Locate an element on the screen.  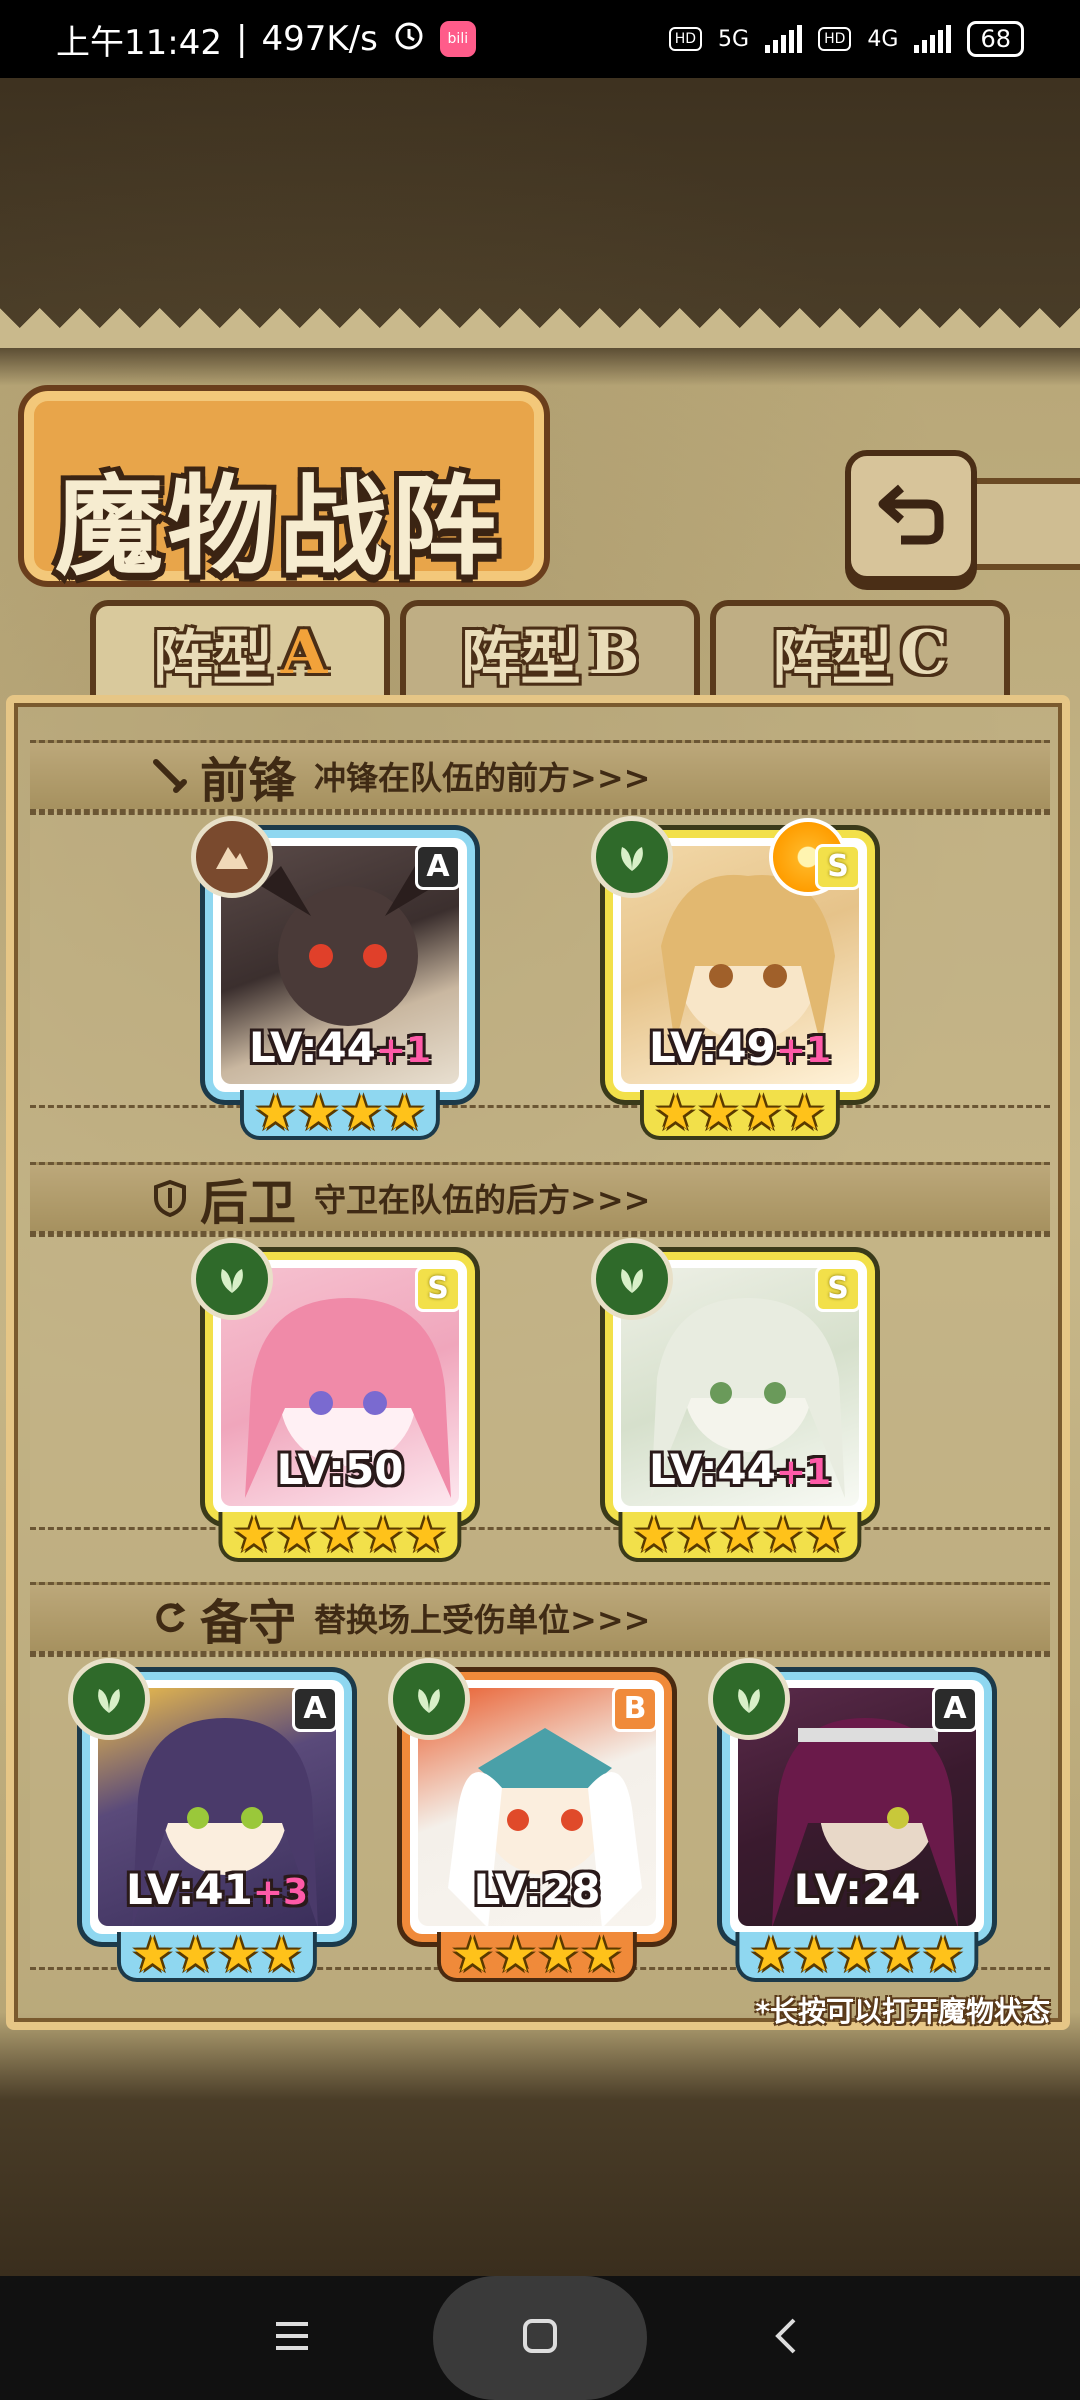
back-chevron-icon is located at coordinates (788, 2341).